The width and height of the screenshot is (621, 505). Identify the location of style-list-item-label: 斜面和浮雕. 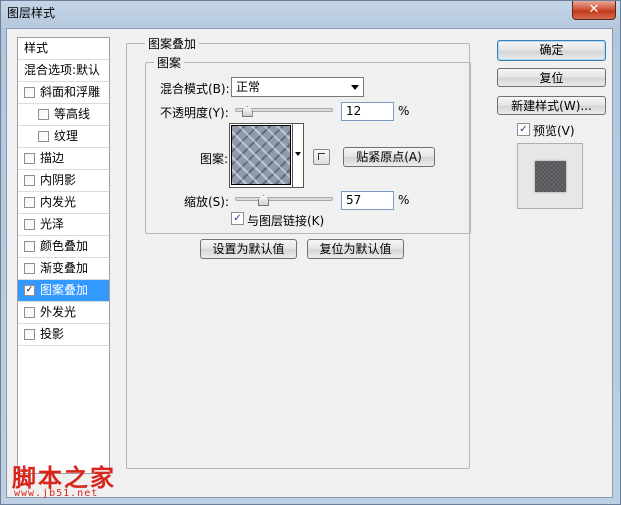
(70, 92).